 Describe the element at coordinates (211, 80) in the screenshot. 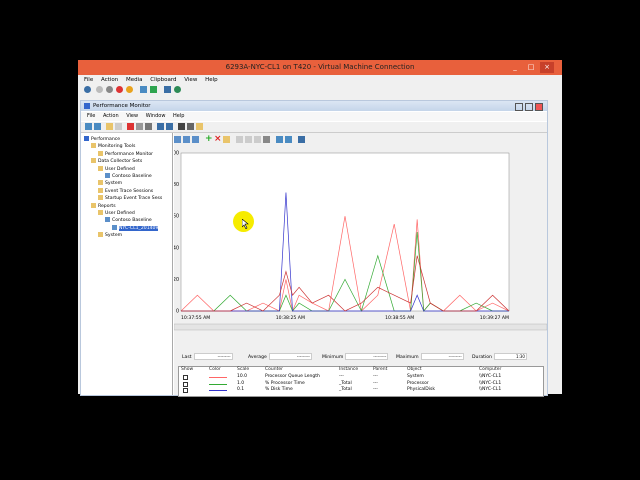

I see `menu-help: Help` at that location.